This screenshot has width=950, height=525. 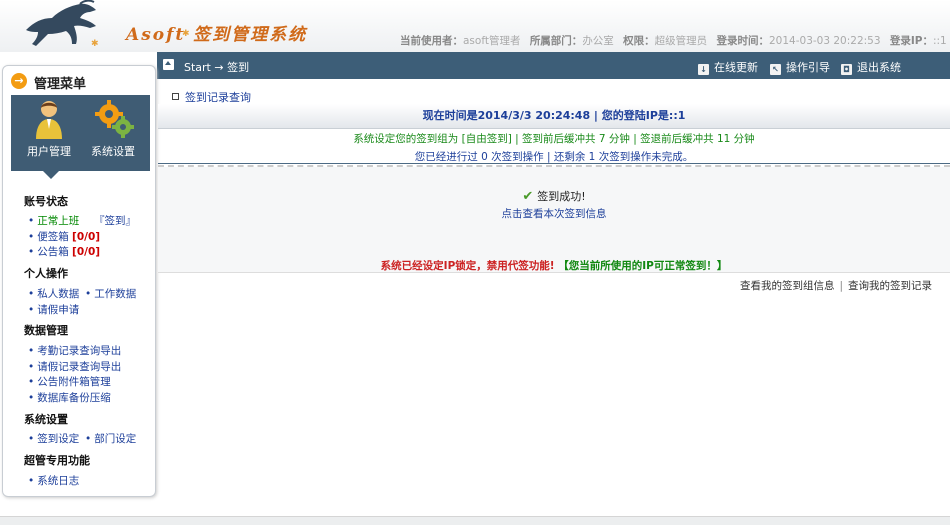 I want to click on sidebar-header: → 管理菜单, so click(x=79, y=80).